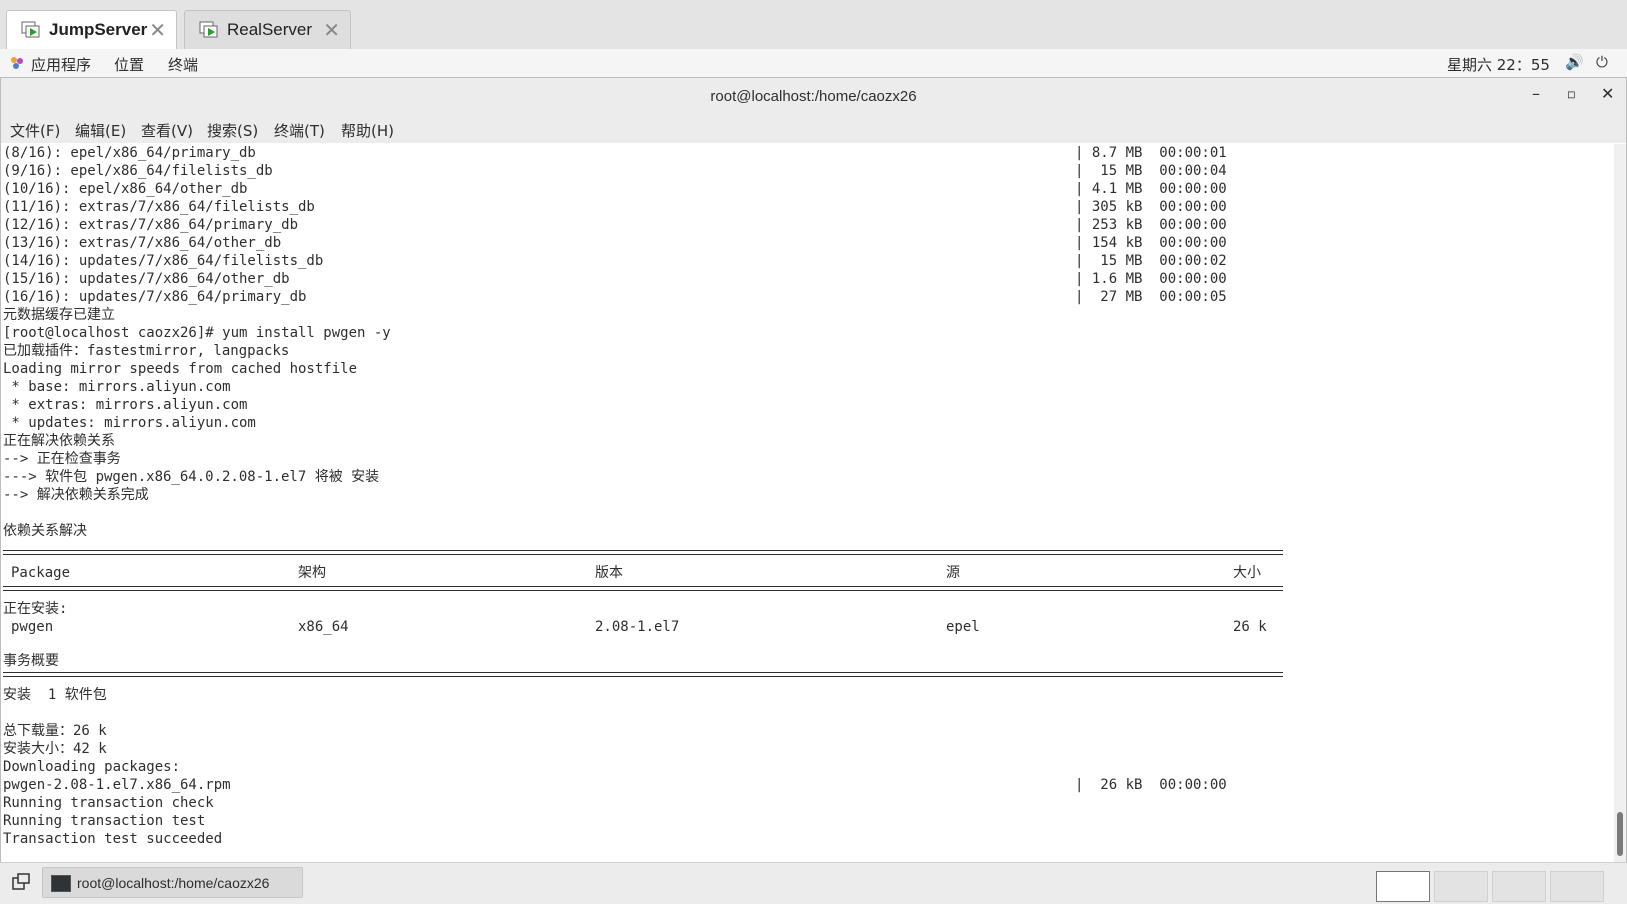 This screenshot has width=1627, height=904. I want to click on download-stat: | 15 MB 00:00:02, so click(1151, 261).